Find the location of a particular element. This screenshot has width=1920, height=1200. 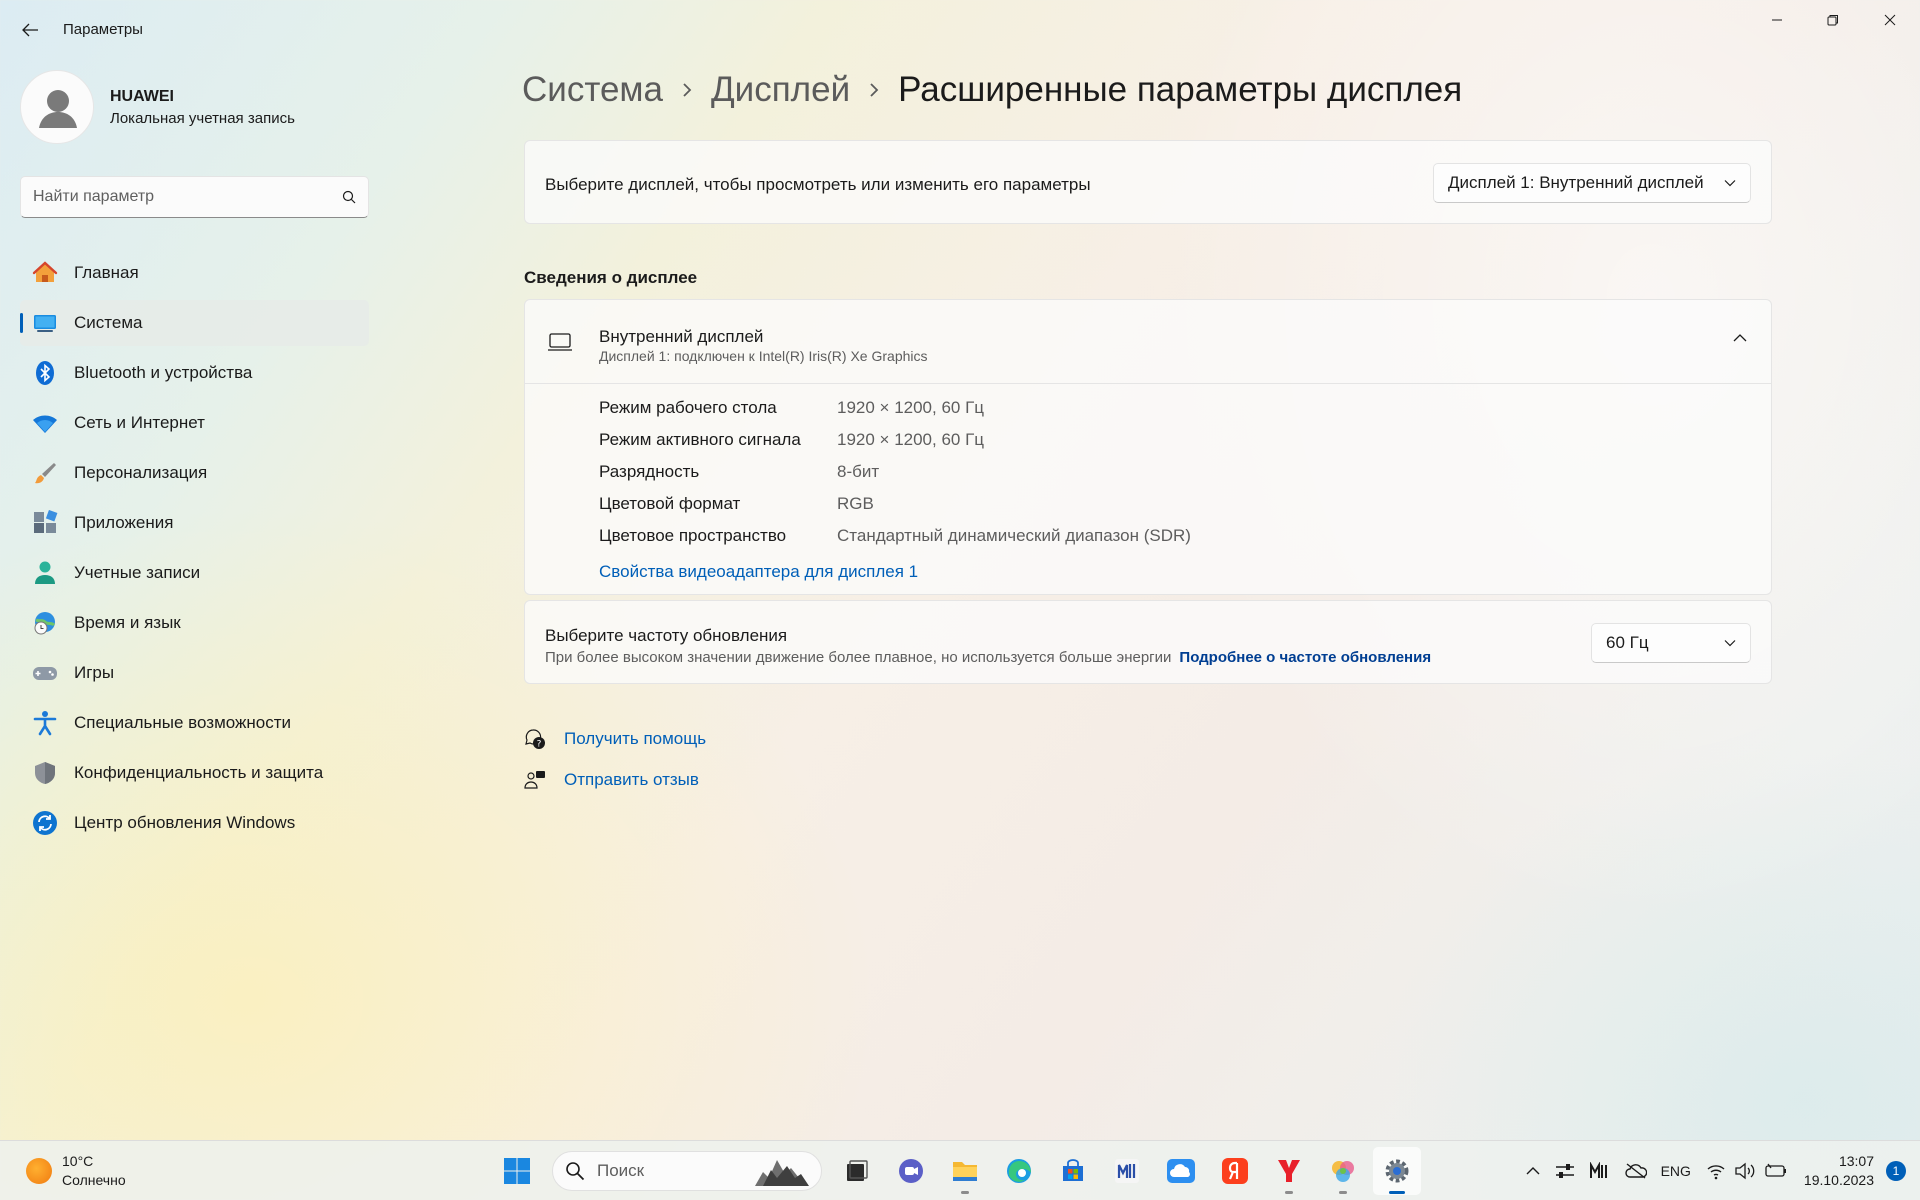

photos-app-button is located at coordinates (1343, 1171).